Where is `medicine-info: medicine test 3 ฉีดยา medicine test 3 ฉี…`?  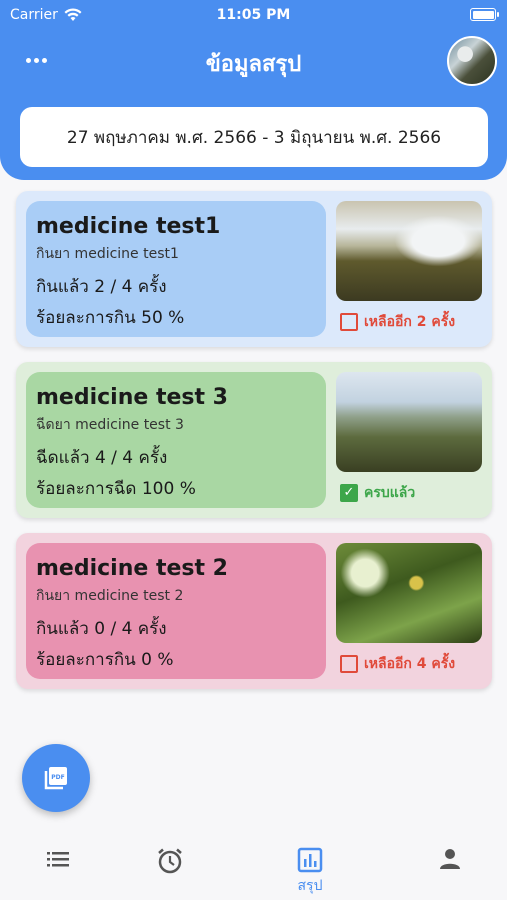 medicine-info: medicine test 3 ฉีดยา medicine test 3 ฉี… is located at coordinates (176, 440).